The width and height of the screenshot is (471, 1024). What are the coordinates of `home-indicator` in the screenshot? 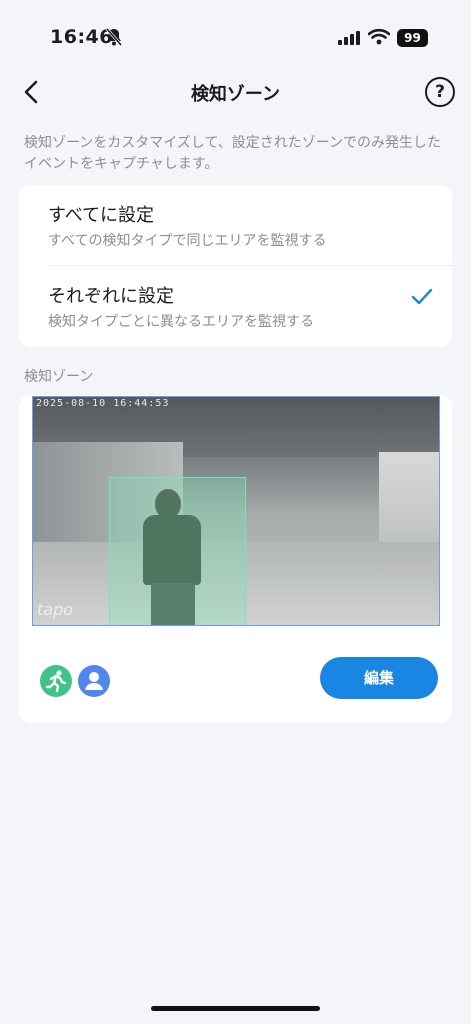 It's located at (235, 1008).